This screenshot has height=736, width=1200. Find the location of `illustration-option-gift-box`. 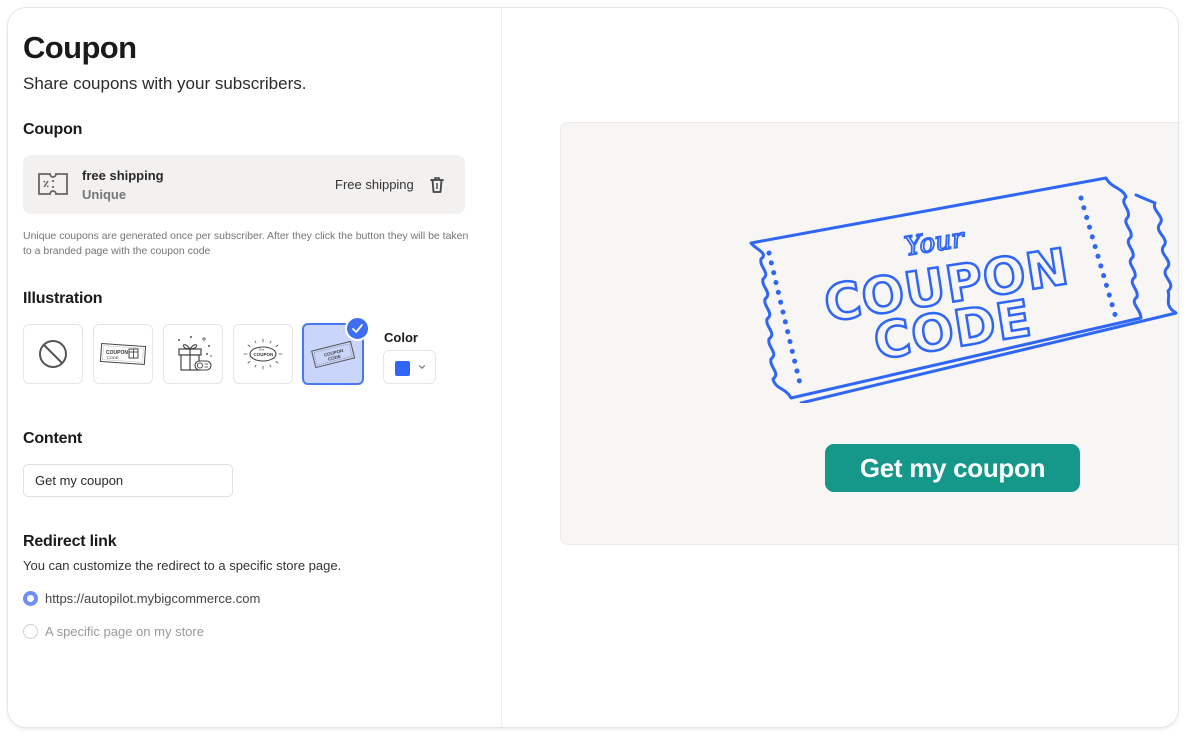

illustration-option-gift-box is located at coordinates (193, 354).